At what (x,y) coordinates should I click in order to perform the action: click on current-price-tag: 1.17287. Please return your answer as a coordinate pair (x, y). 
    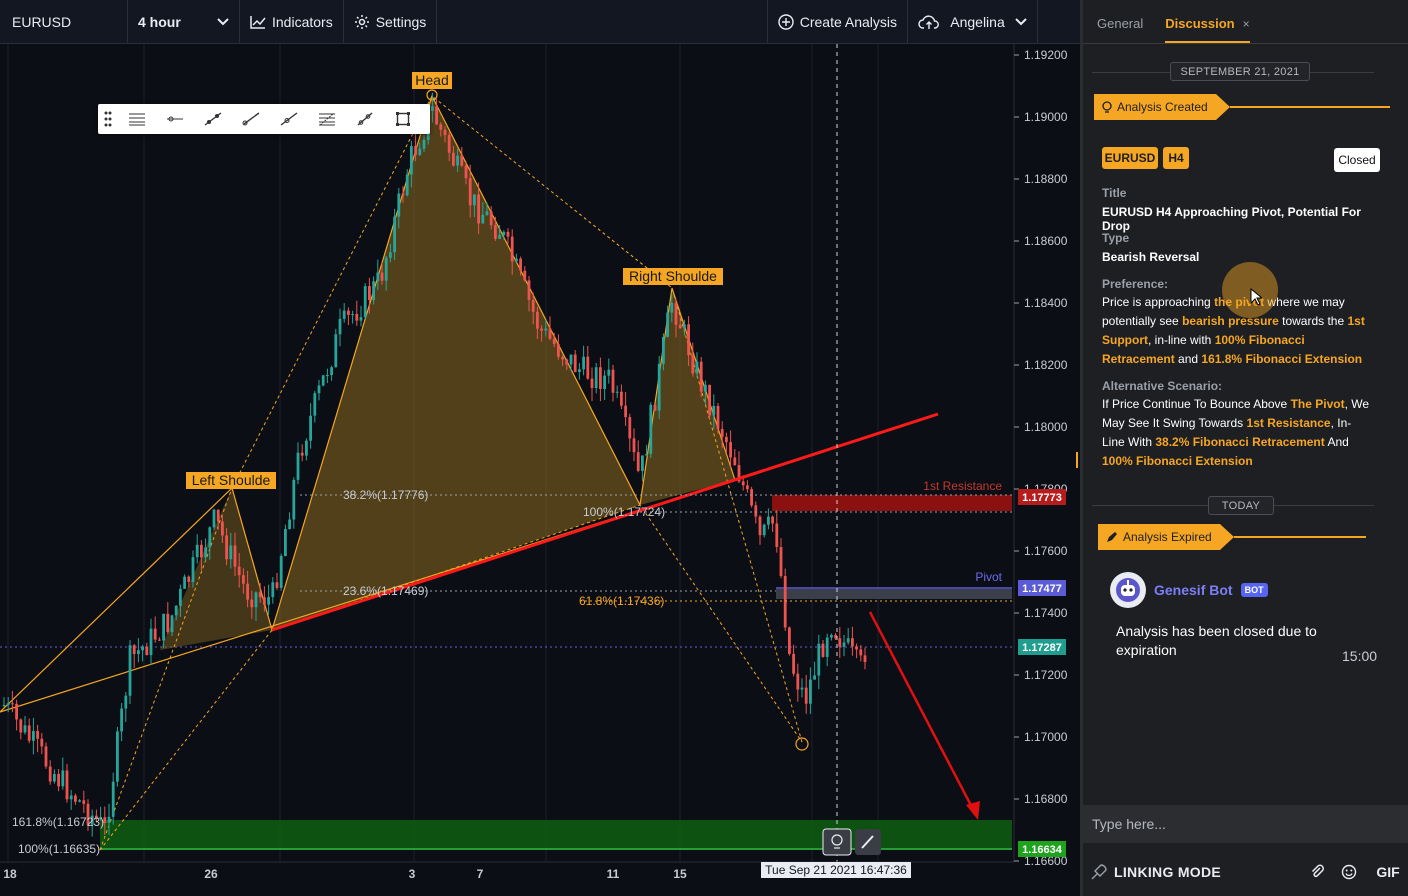
    Looking at the image, I should click on (1042, 647).